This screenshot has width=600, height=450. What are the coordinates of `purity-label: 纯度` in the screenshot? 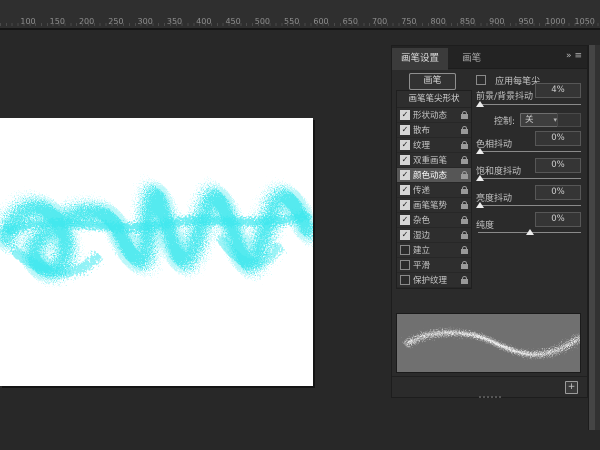 It's located at (485, 226).